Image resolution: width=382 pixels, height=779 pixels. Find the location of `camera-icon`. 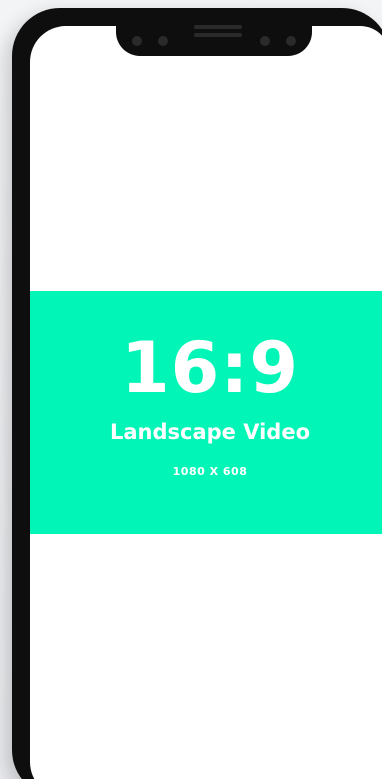

camera-icon is located at coordinates (163, 41).